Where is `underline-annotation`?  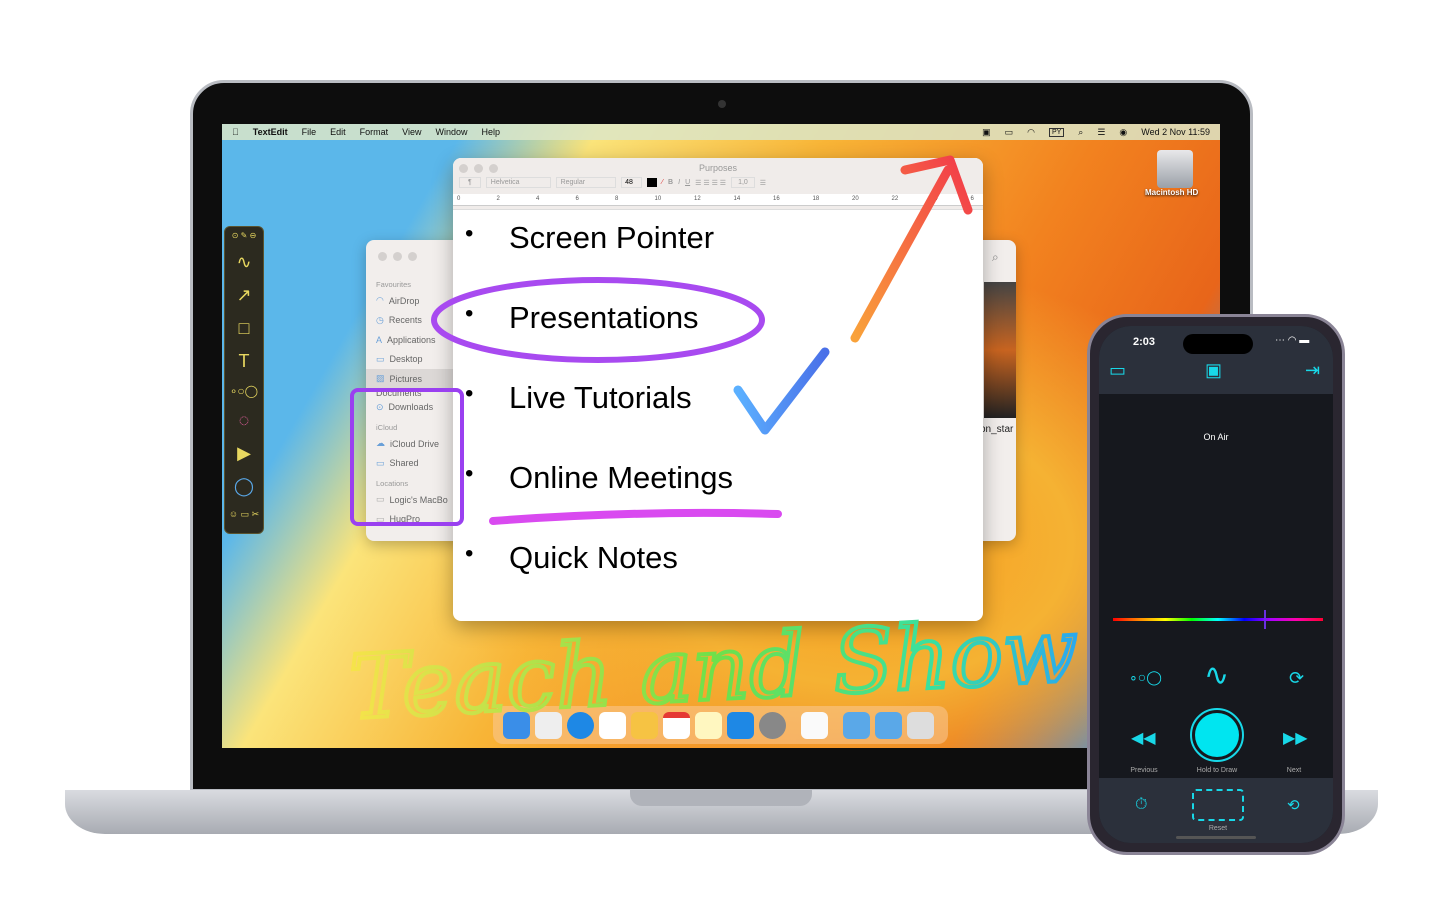
underline-annotation is located at coordinates (635, 516).